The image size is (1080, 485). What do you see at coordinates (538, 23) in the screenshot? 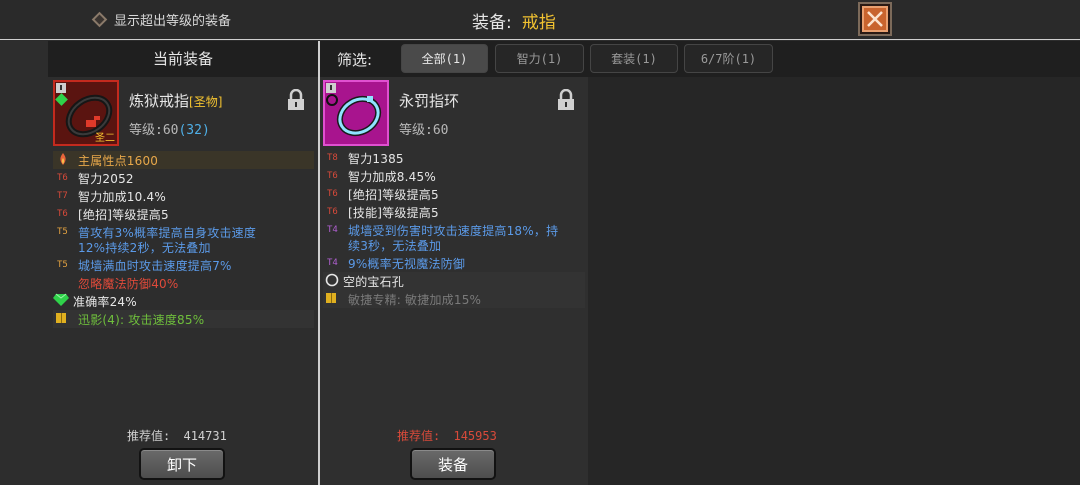
I see `title-slot: 戒指` at bounding box center [538, 23].